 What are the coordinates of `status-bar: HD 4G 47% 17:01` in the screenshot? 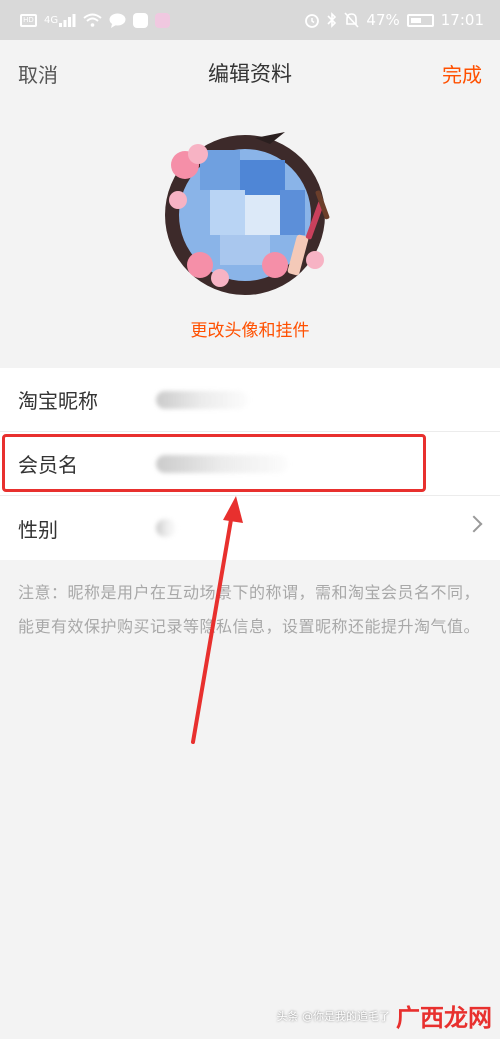 It's located at (250, 20).